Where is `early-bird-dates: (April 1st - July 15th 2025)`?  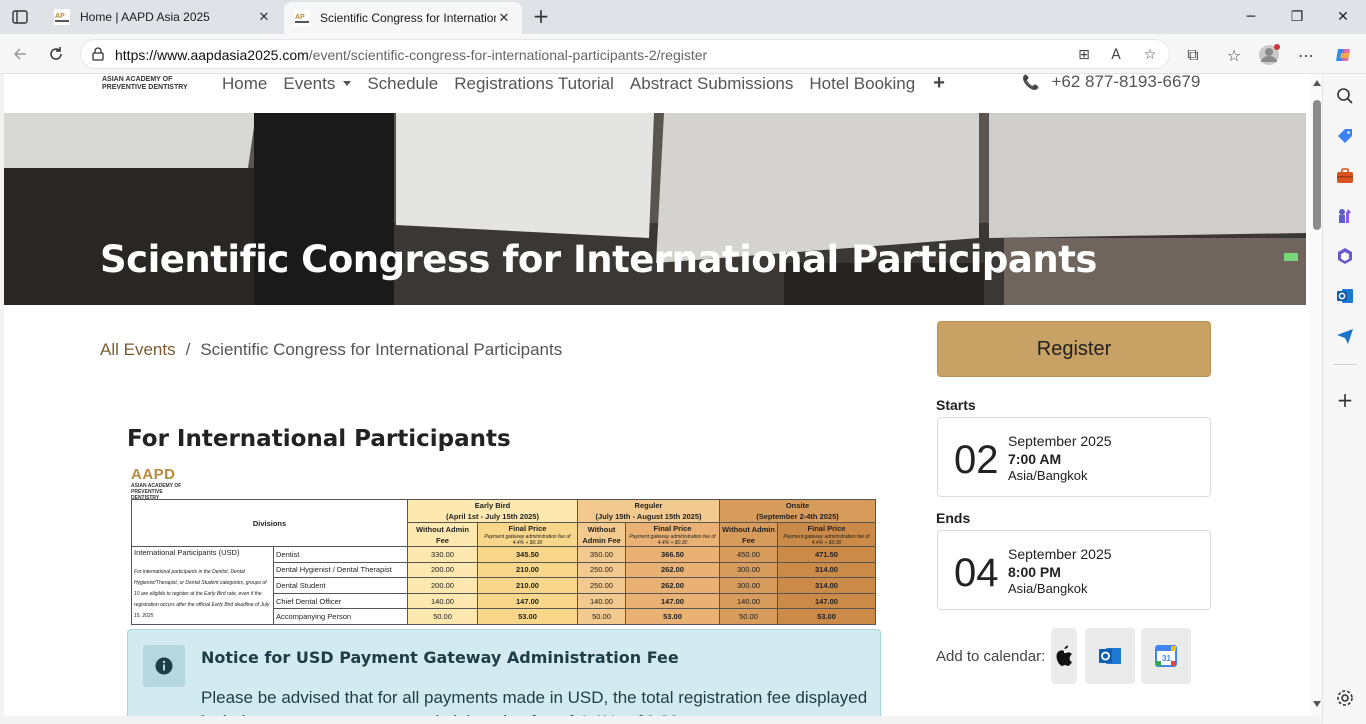 early-bird-dates: (April 1st - July 15th 2025) is located at coordinates (492, 516).